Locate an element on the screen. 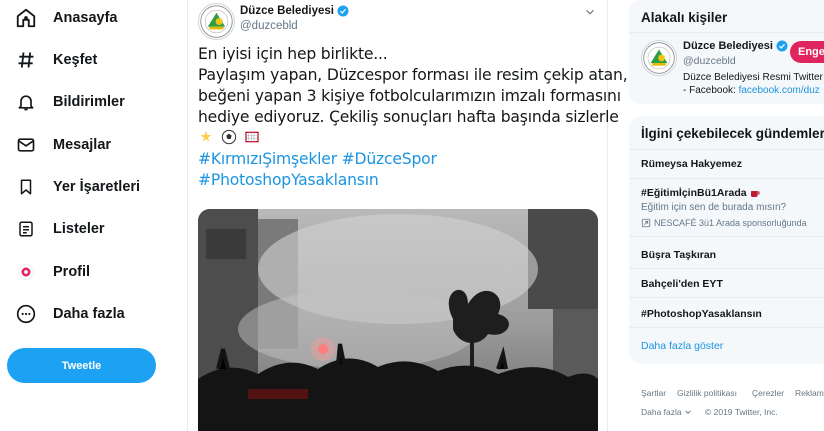 This screenshot has width=824, height=431. home-icon is located at coordinates (26, 18).